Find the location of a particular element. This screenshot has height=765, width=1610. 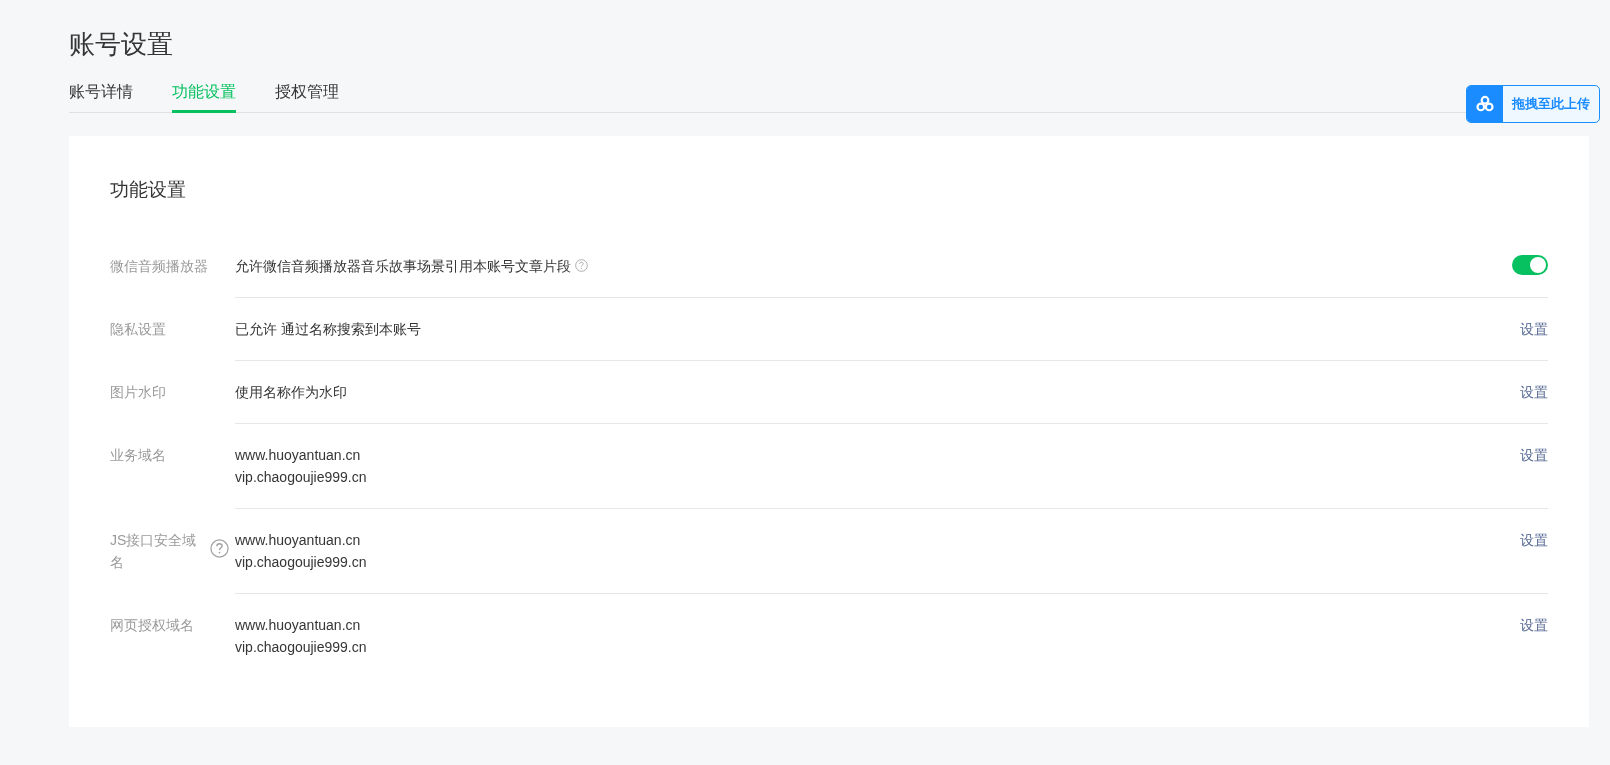

row-value: 使用名称作为水印 is located at coordinates (291, 392).